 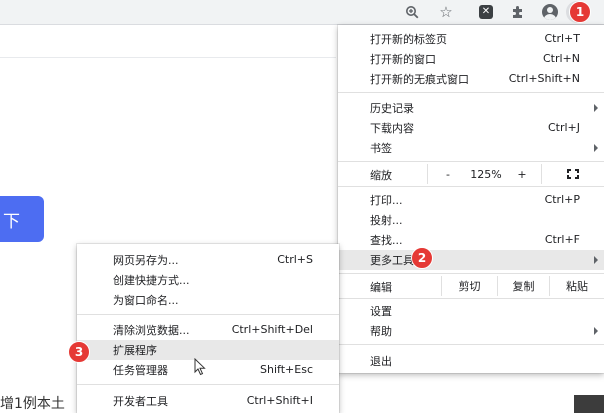 I want to click on fullscreen-icon, so click(x=573, y=174).